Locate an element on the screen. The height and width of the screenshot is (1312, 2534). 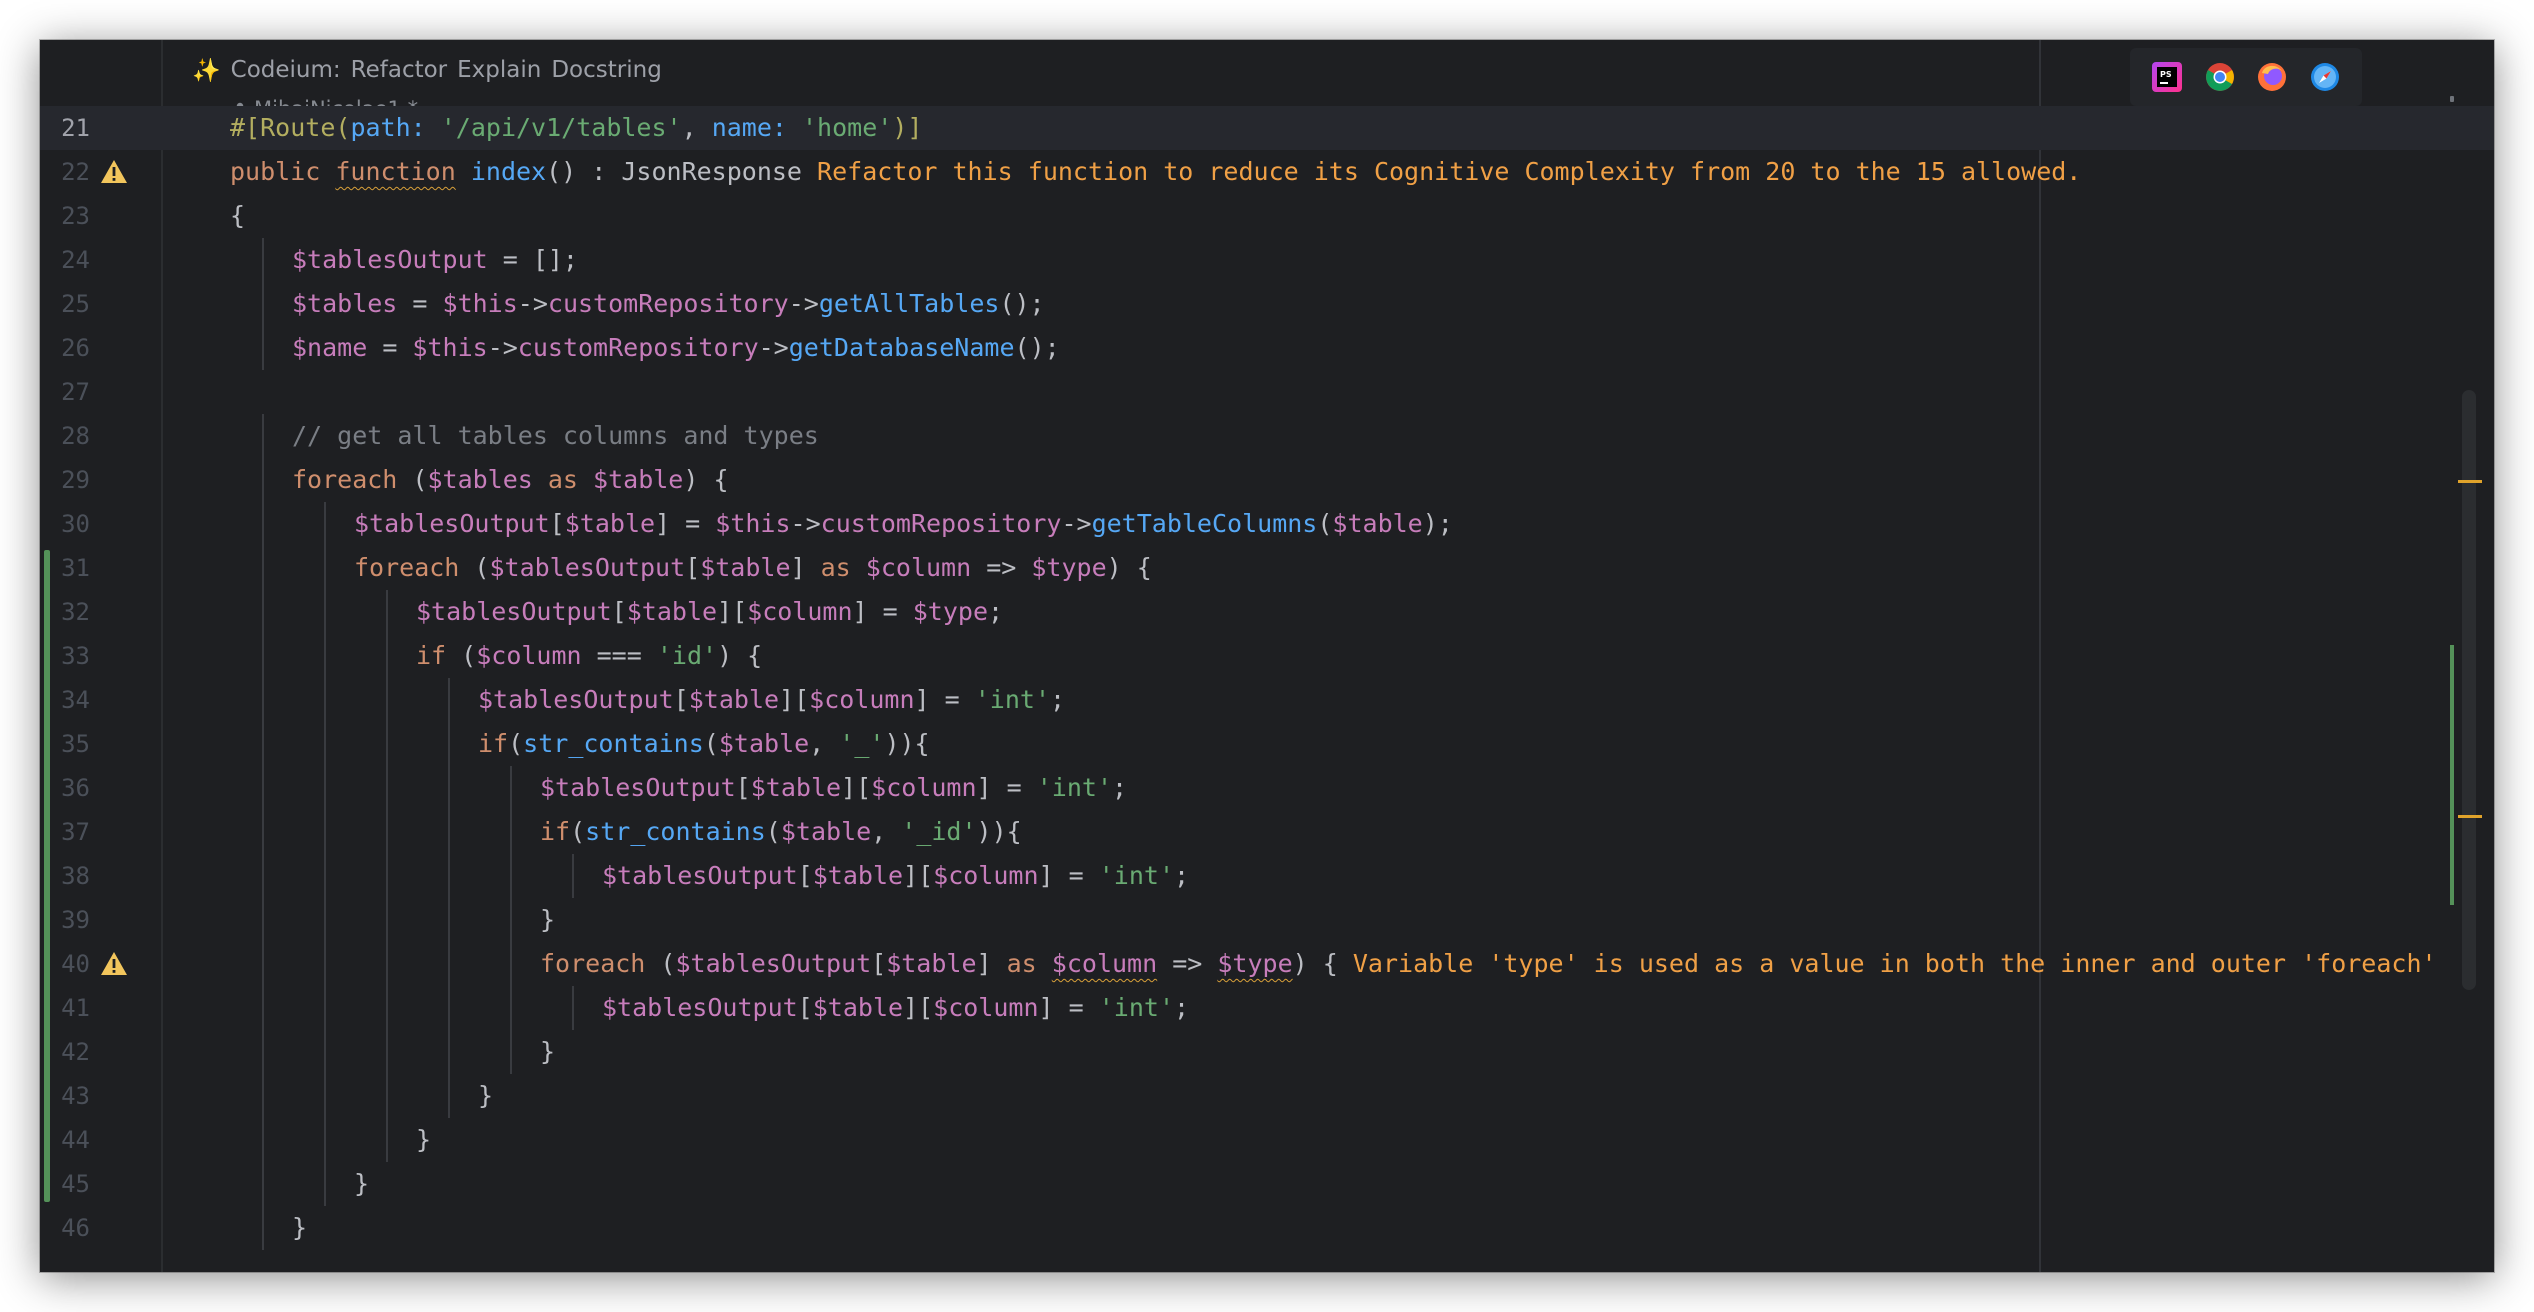
code-line: 27 is located at coordinates (1267, 392).